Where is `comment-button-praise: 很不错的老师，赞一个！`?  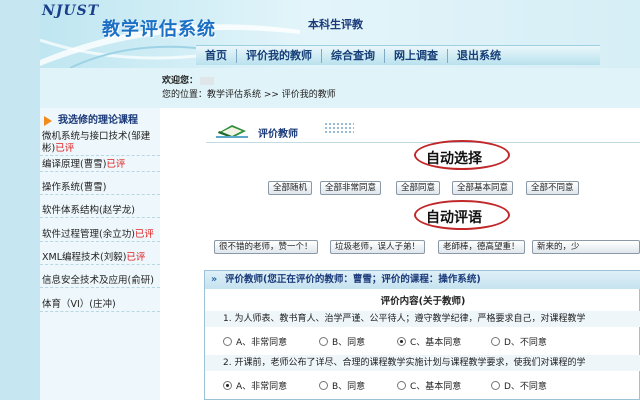 comment-button-praise: 很不错的老师，赞一个！ is located at coordinates (266, 247).